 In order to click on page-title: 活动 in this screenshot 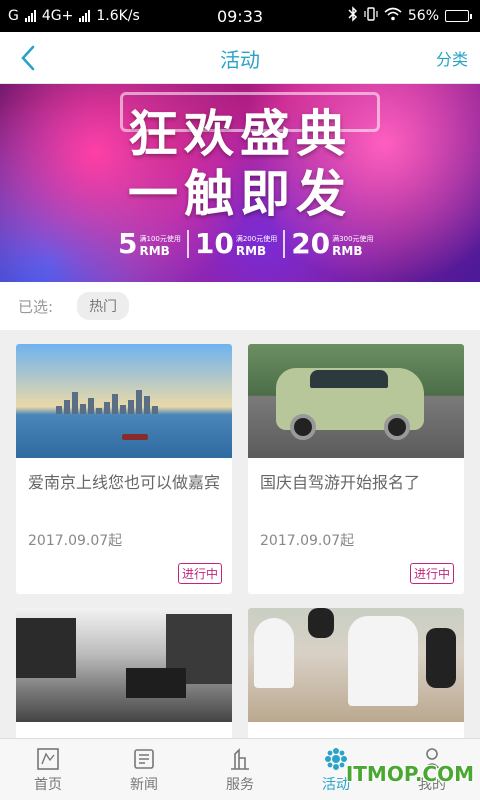, I will do `click(240, 60)`.